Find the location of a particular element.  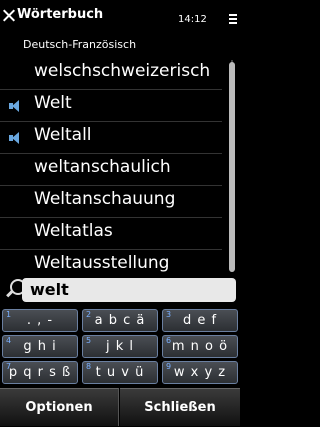

key-characters: m n o ö is located at coordinates (200, 346).